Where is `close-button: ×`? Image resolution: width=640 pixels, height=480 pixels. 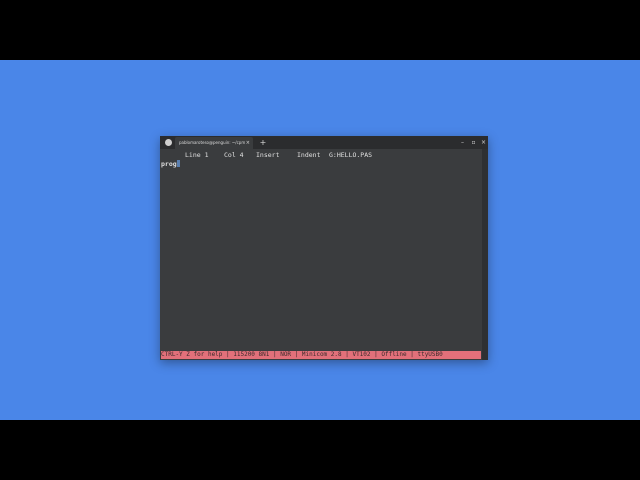 close-button: × is located at coordinates (483, 142).